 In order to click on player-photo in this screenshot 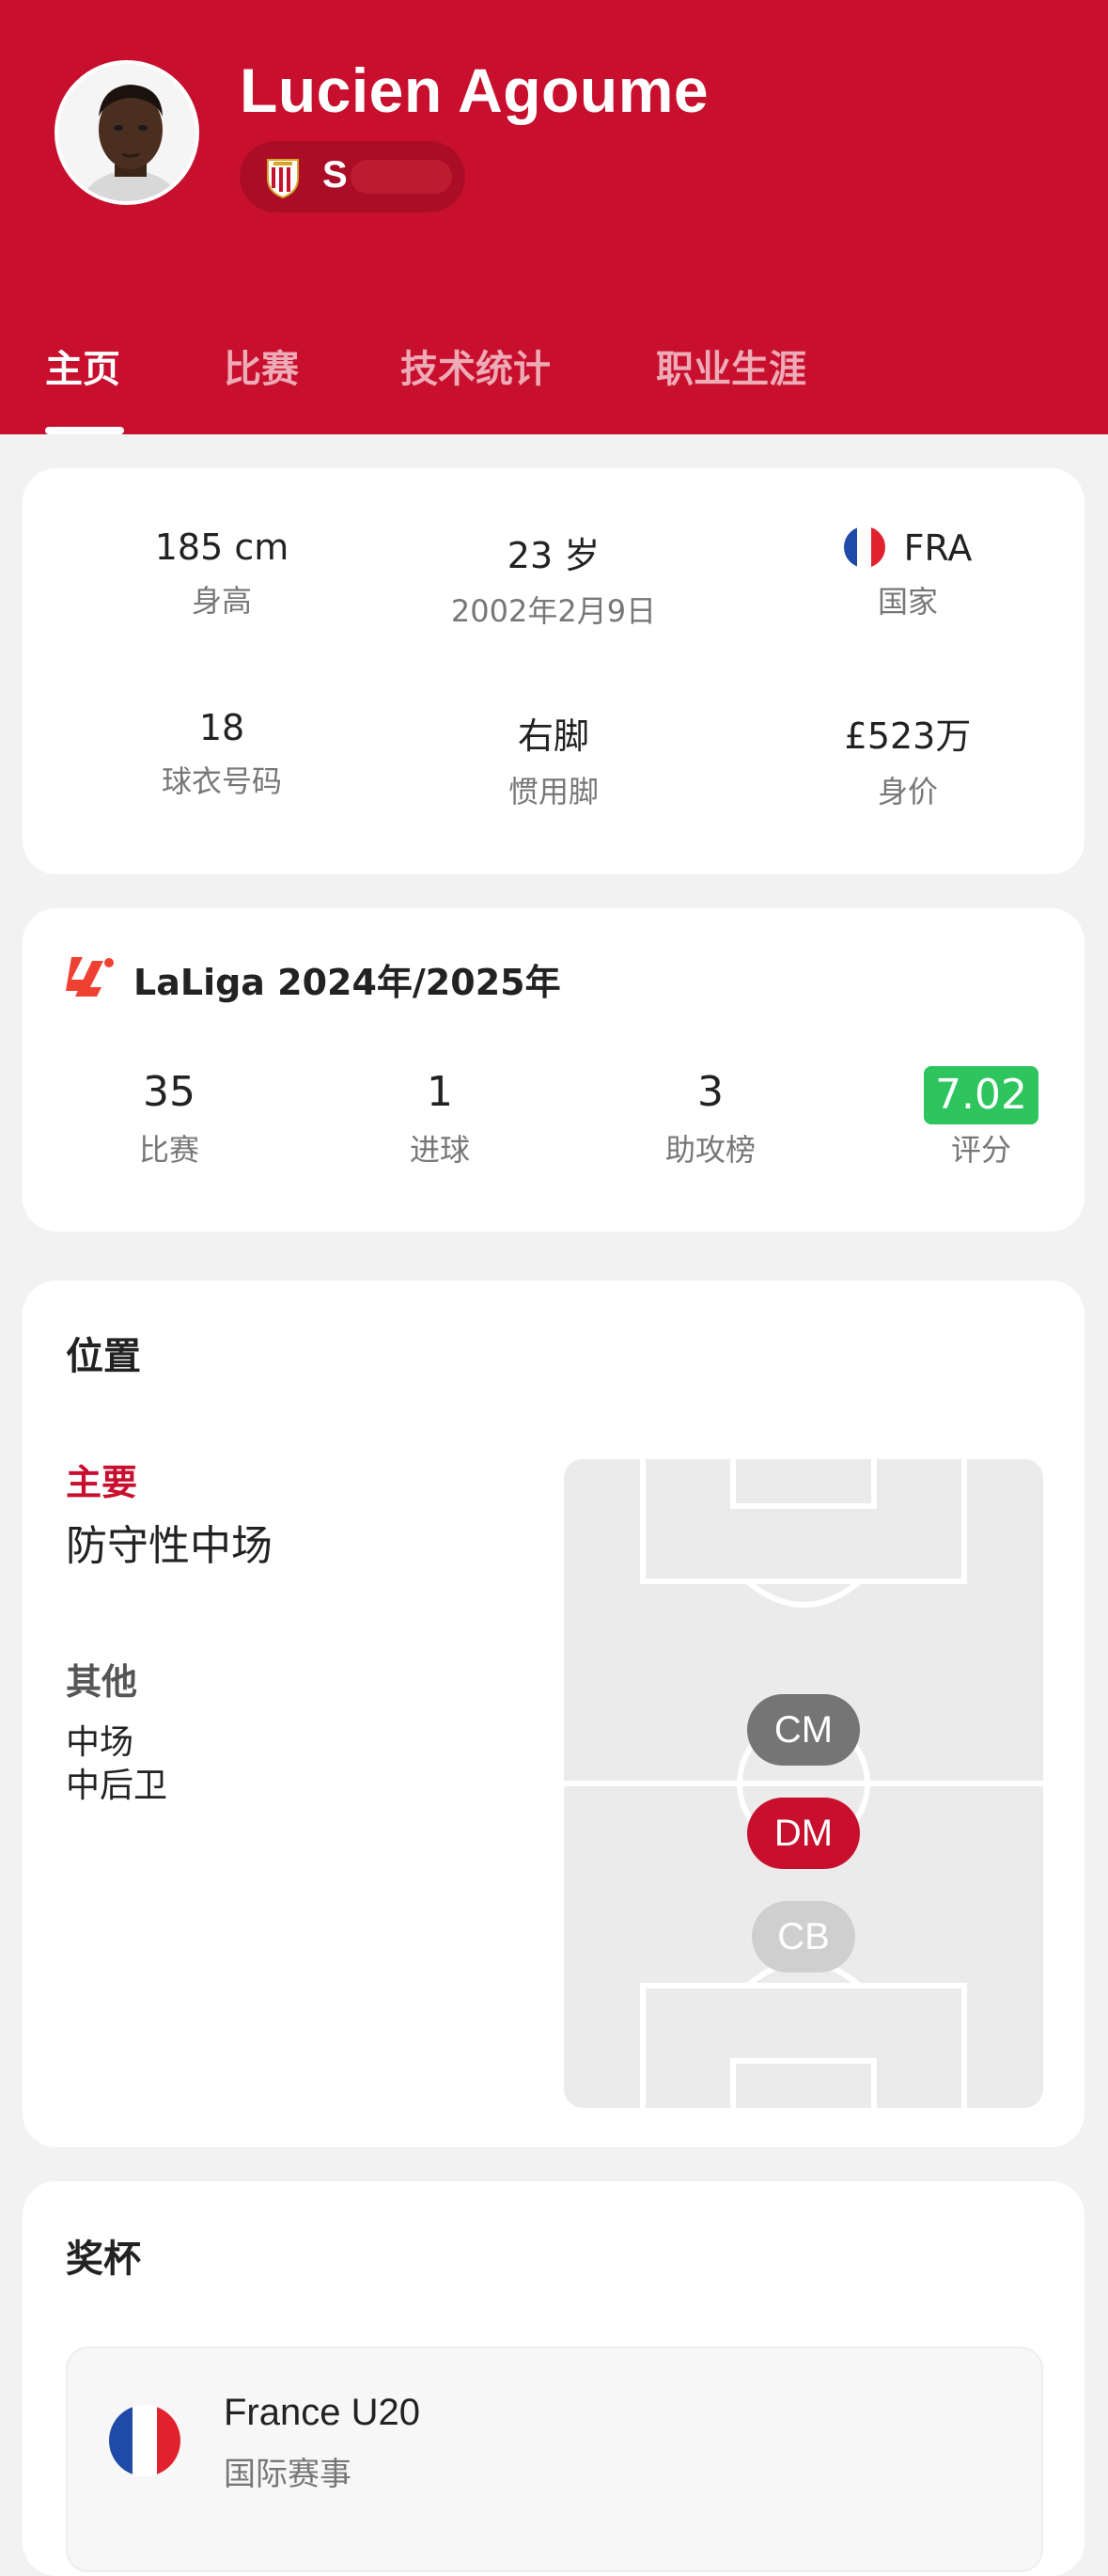, I will do `click(126, 132)`.